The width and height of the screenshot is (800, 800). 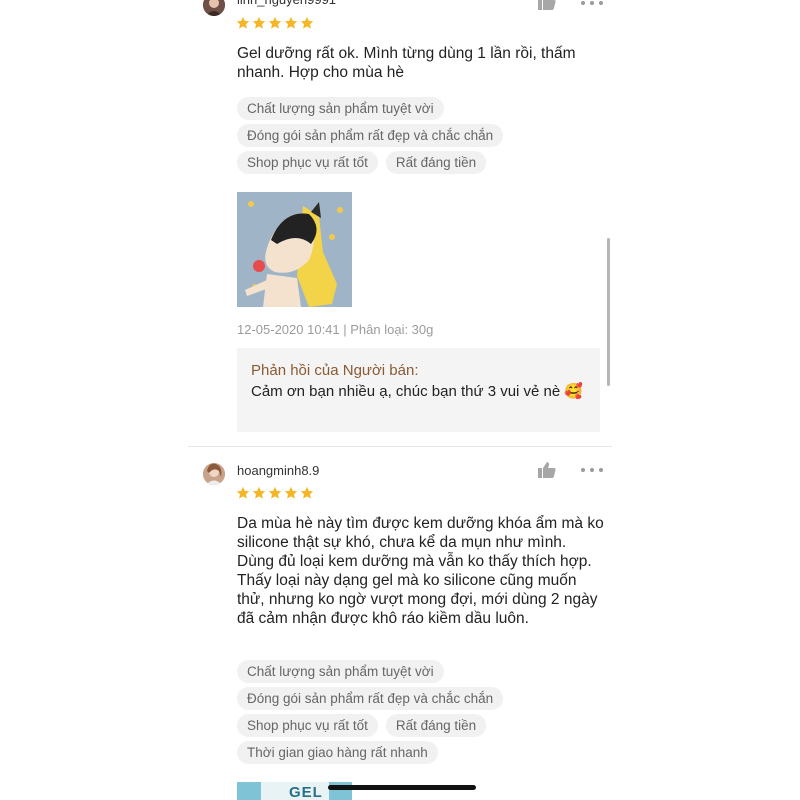 What do you see at coordinates (335, 329) in the screenshot?
I see `review-meta: 12-05-2020 10:41 | Phân loại: 30g` at bounding box center [335, 329].